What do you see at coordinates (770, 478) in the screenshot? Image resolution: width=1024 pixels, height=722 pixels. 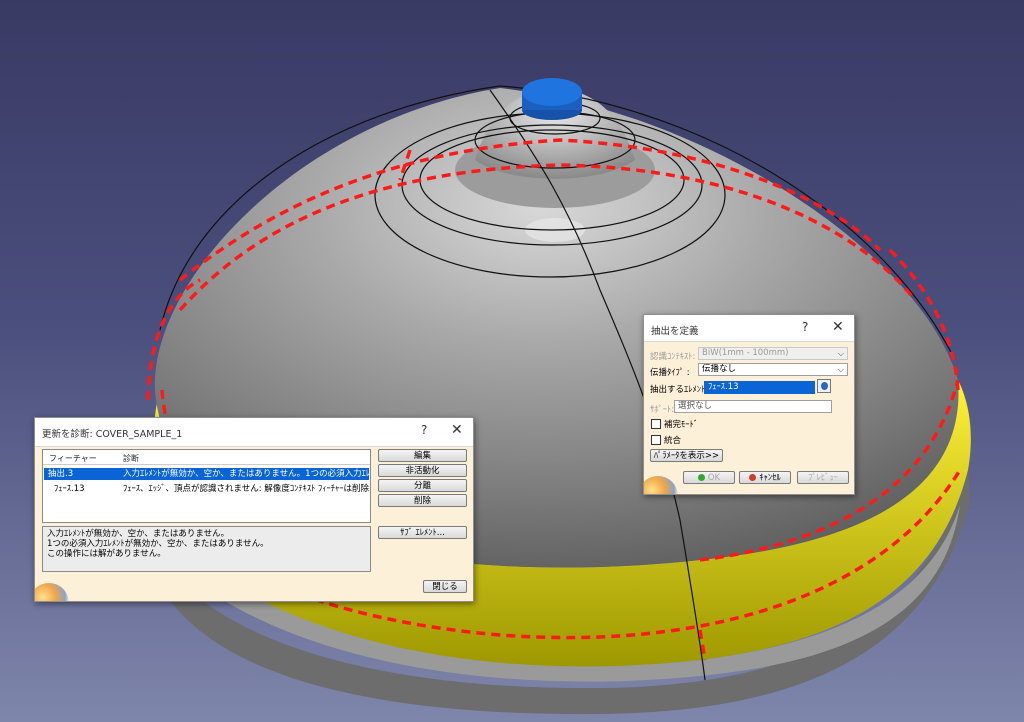 I see `cancel-label: ｷｬﾝｾﾙ` at bounding box center [770, 478].